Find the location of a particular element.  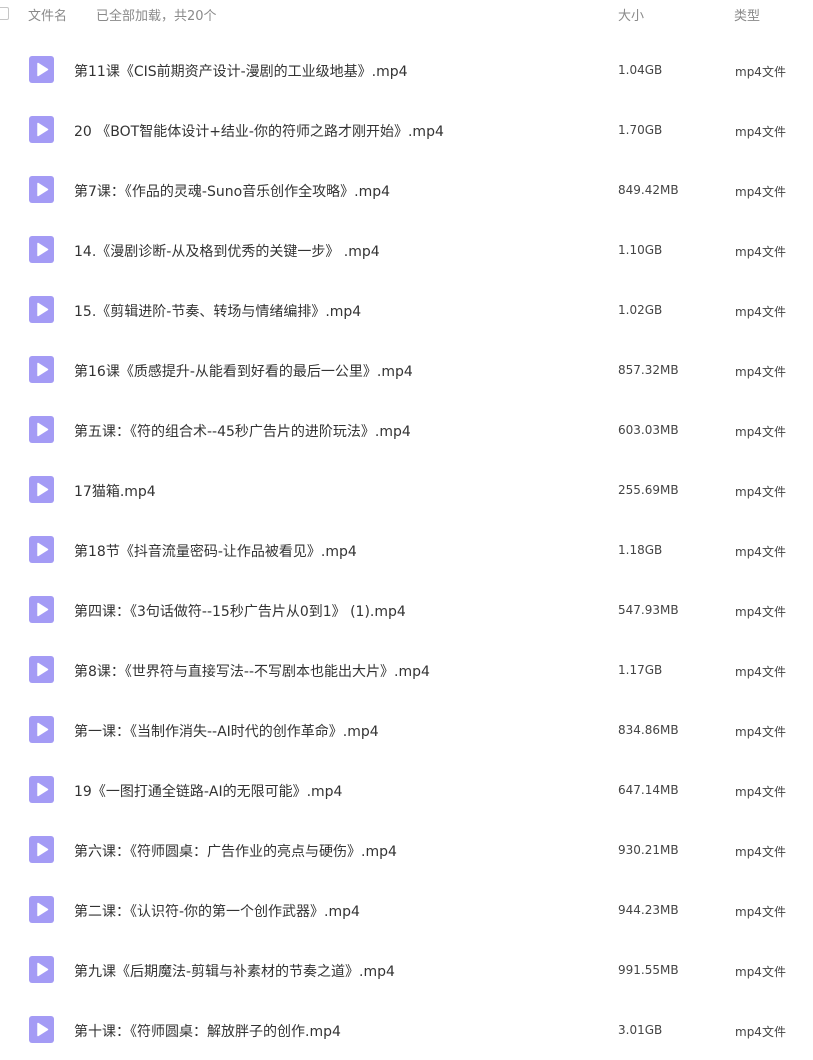

file-name: 第16课《质感提升-从能看到好看的最后一公里》.mp4 is located at coordinates (243, 371).